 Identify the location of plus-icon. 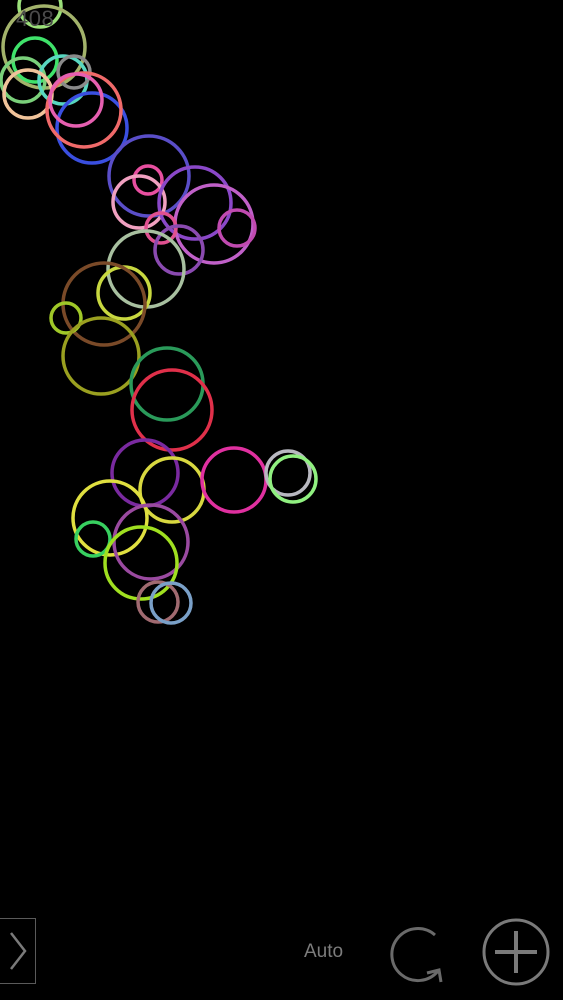
(516, 952).